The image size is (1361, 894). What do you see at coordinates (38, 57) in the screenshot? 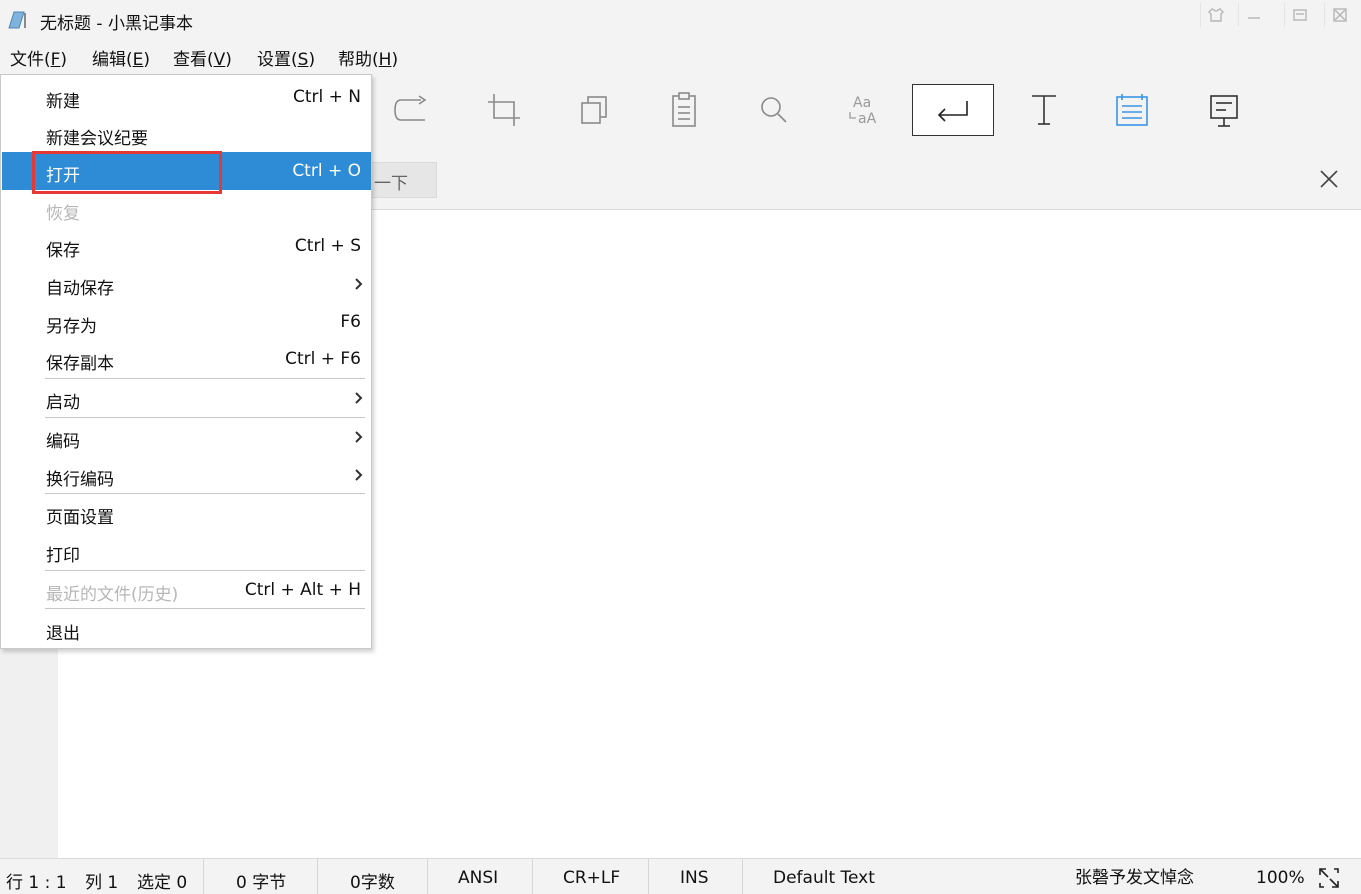
I see `menu-file: 文件(F)` at bounding box center [38, 57].